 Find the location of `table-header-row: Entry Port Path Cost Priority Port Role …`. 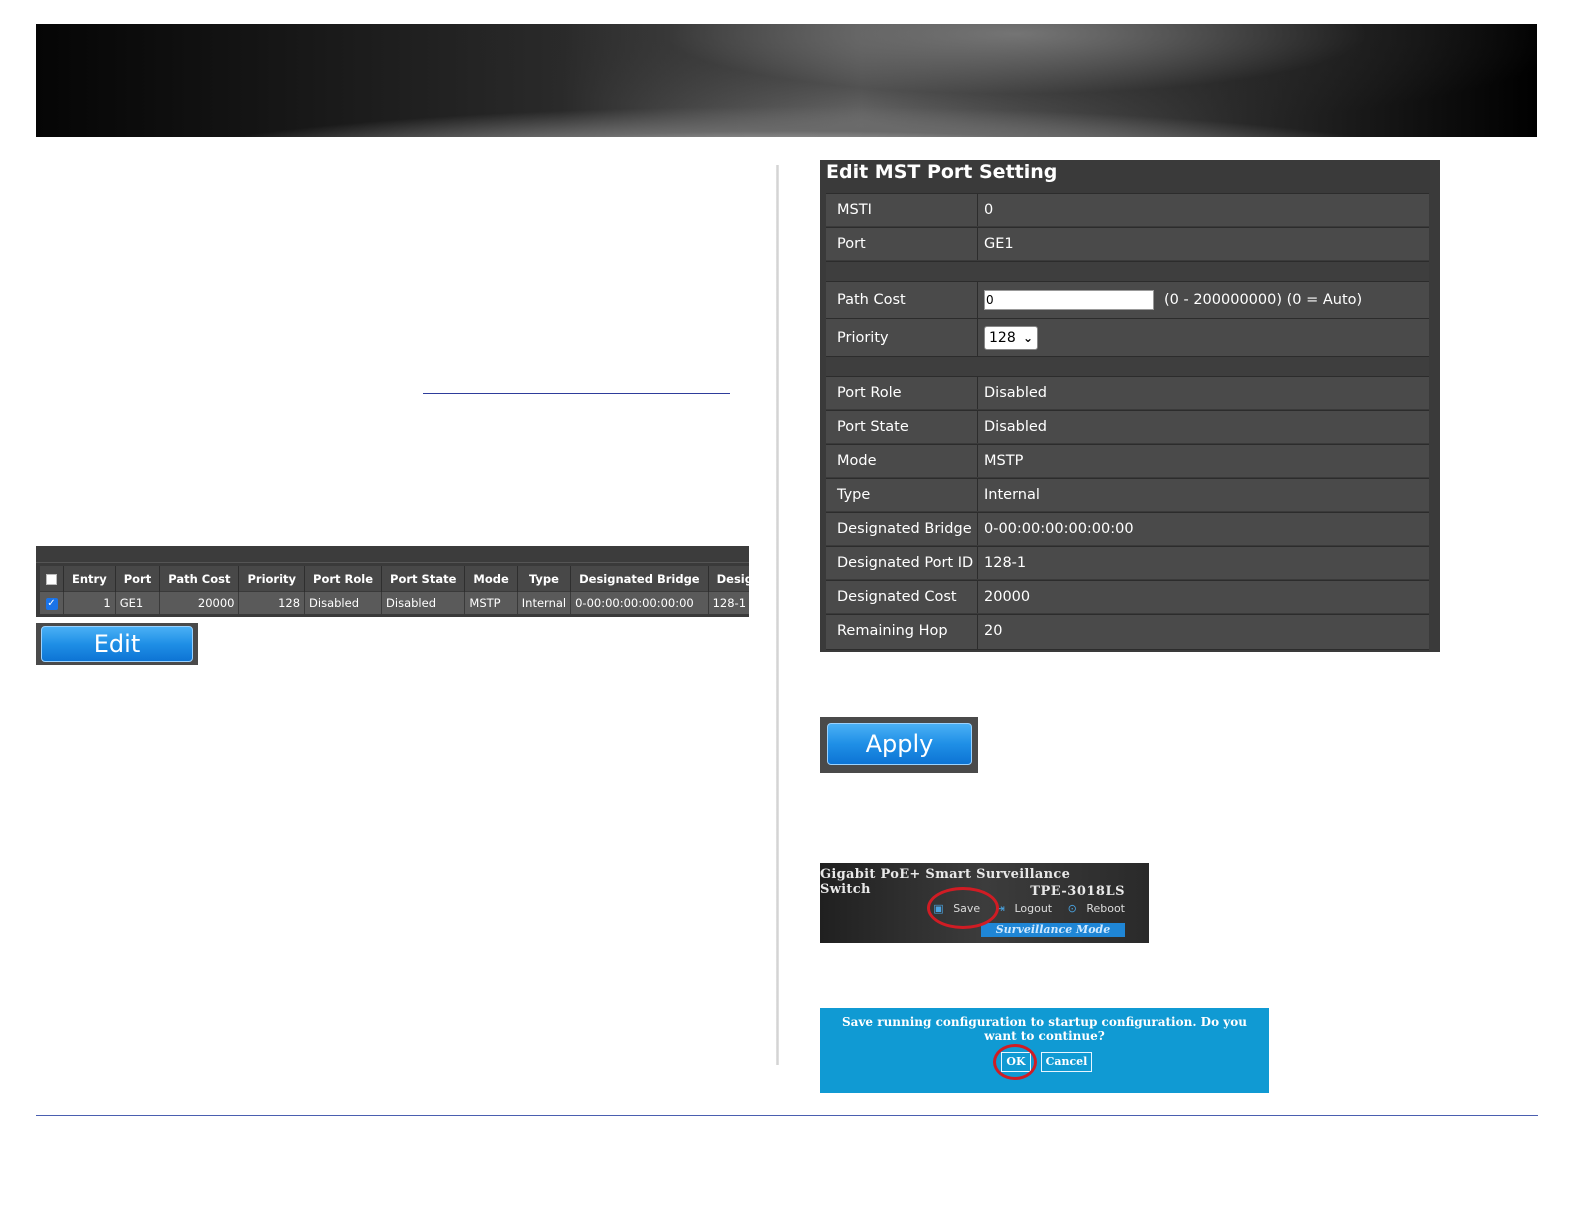

table-header-row: Entry Port Path Cost Priority Port Role … is located at coordinates (394, 579).